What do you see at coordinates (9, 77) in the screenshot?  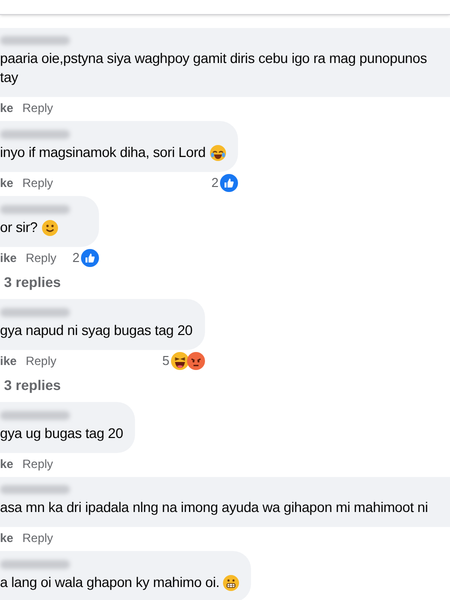 I see `comment-text: tay` at bounding box center [9, 77].